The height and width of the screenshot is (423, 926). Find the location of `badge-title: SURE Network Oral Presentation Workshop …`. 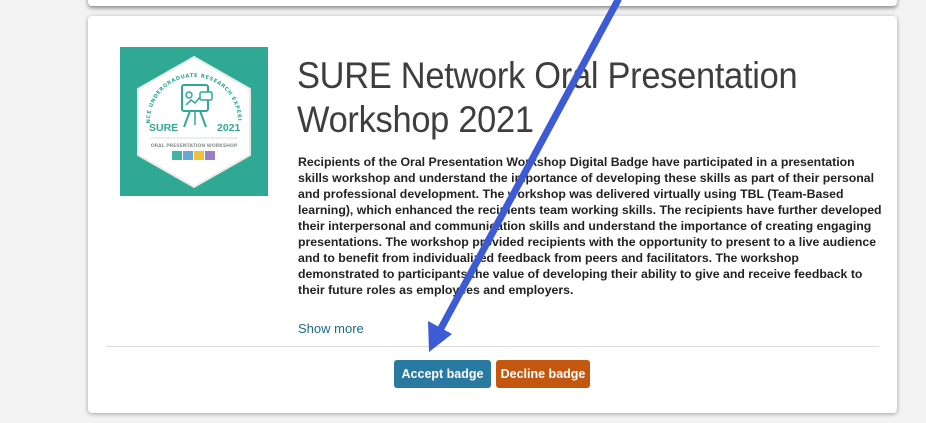

badge-title: SURE Network Oral Presentation Workshop … is located at coordinates (547, 97).